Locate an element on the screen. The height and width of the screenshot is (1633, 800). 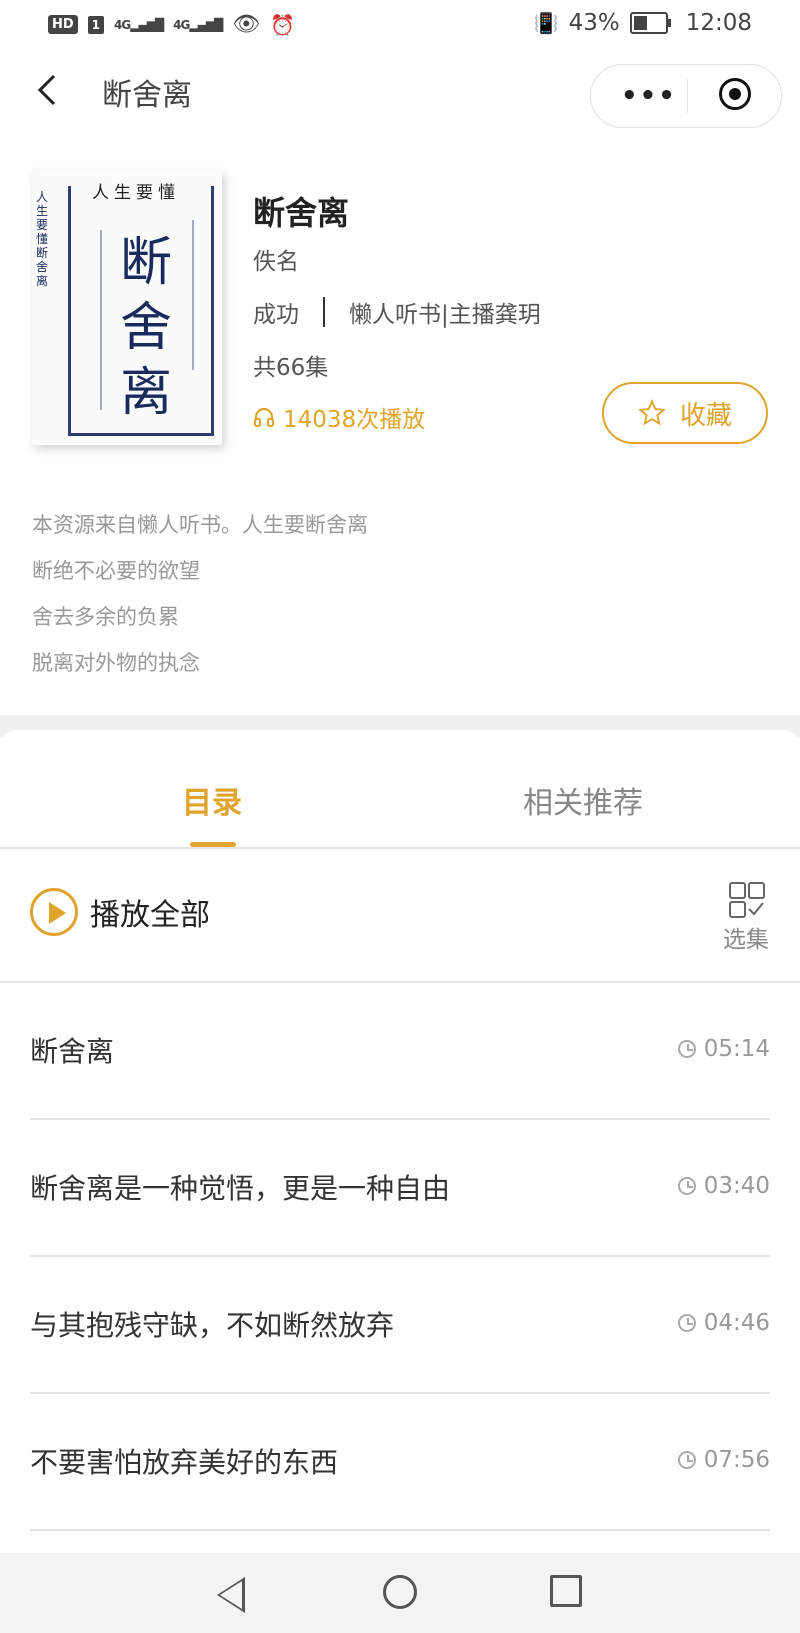
hd-badge: HD is located at coordinates (63, 24).